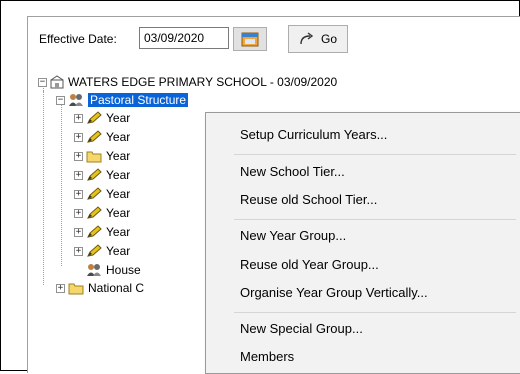 The height and width of the screenshot is (374, 520). I want to click on tree-house: House, so click(113, 270).